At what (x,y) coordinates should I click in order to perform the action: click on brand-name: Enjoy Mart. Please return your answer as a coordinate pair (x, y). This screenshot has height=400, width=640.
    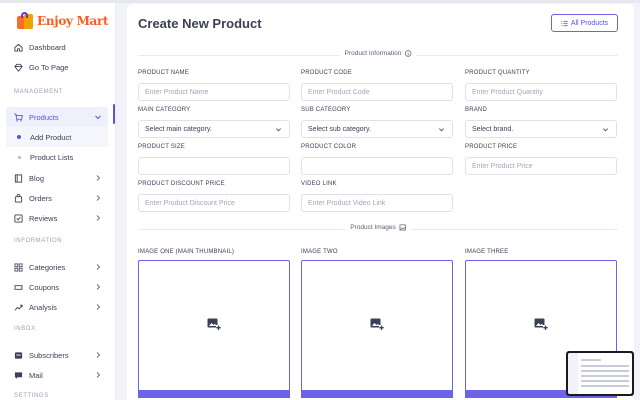
    Looking at the image, I should click on (73, 21).